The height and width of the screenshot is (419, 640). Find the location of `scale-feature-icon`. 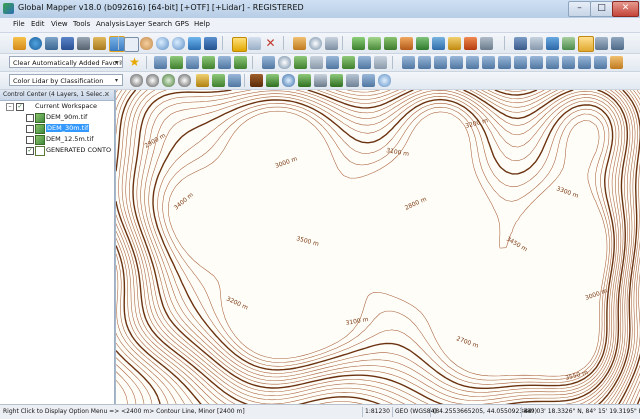

scale-feature-icon is located at coordinates (332, 62).